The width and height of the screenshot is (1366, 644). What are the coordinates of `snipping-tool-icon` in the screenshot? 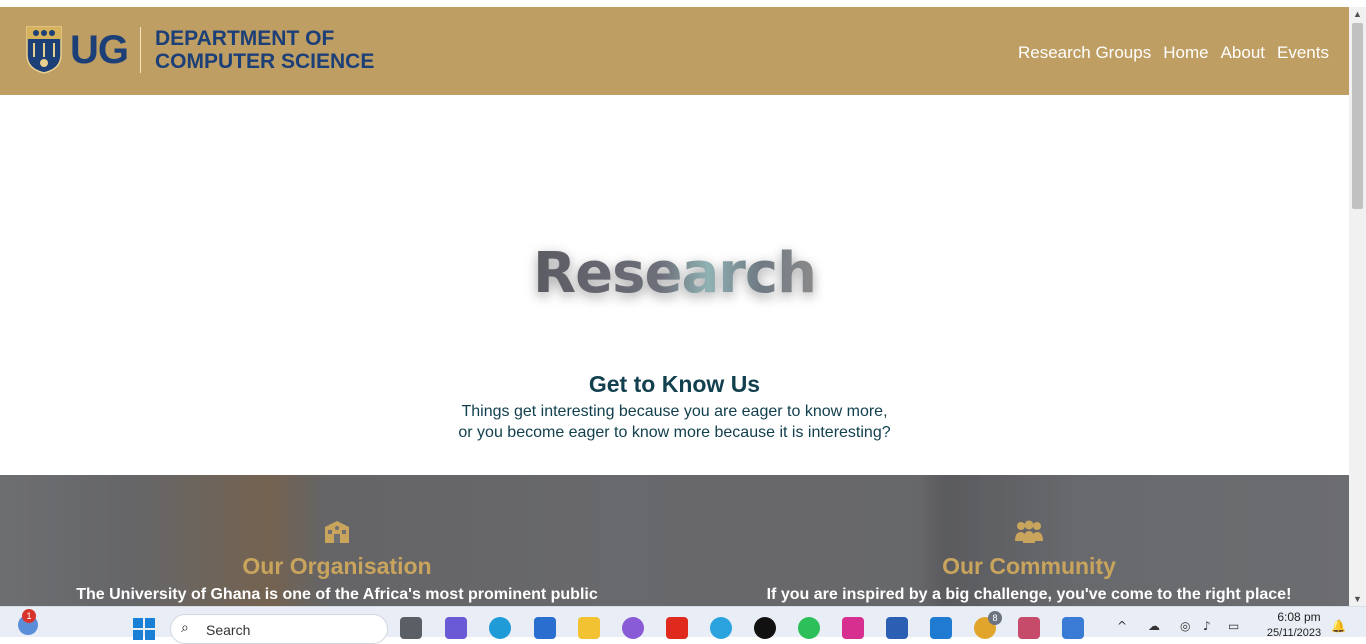 It's located at (1029, 628).